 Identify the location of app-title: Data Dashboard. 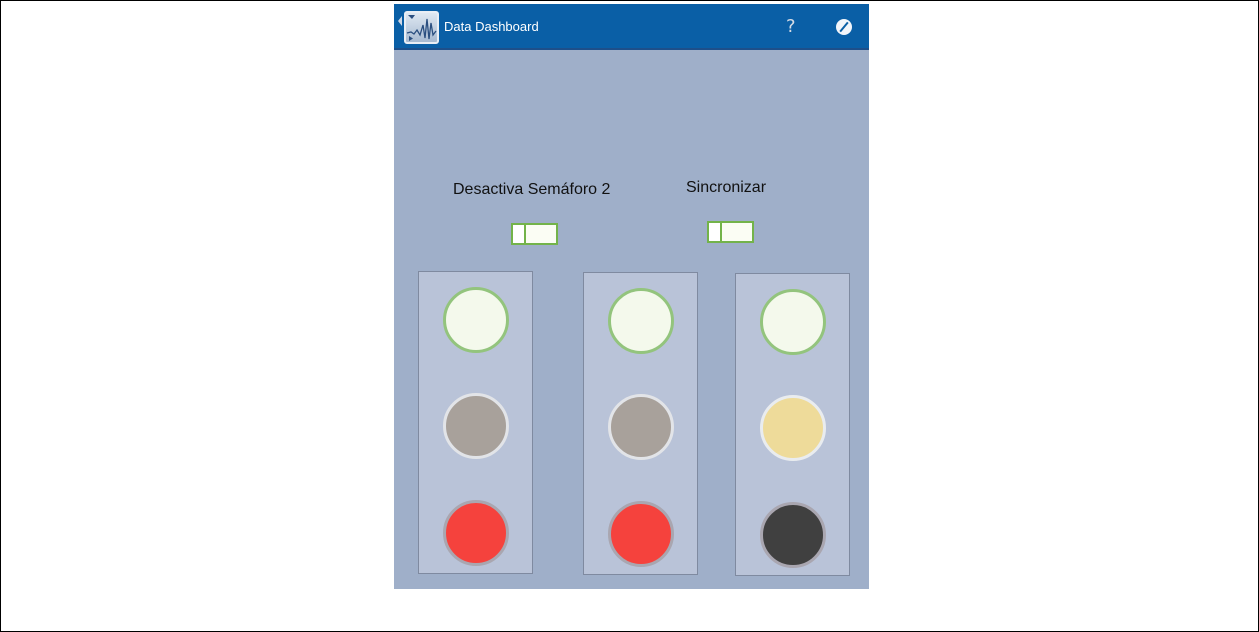
(491, 26).